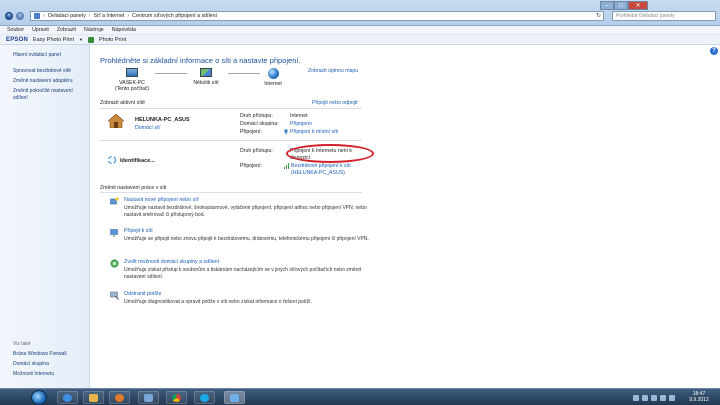 This screenshot has height=405, width=720. Describe the element at coordinates (114, 232) in the screenshot. I see `connect-network-icon` at that location.